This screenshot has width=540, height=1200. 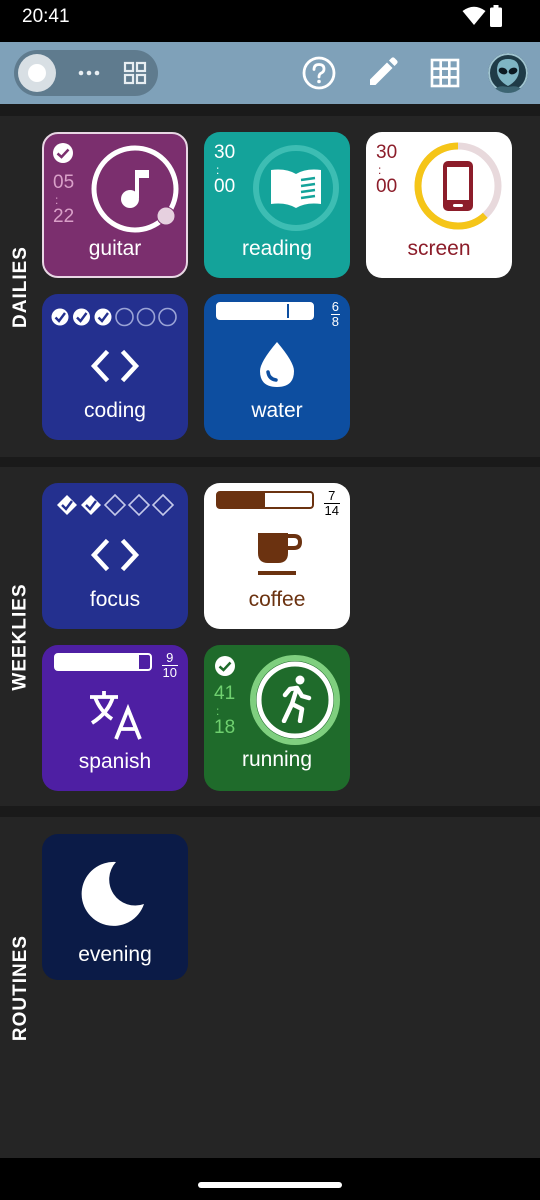 I want to click on habit-tile-spanish: 9 10 spanish, so click(x=115, y=718).